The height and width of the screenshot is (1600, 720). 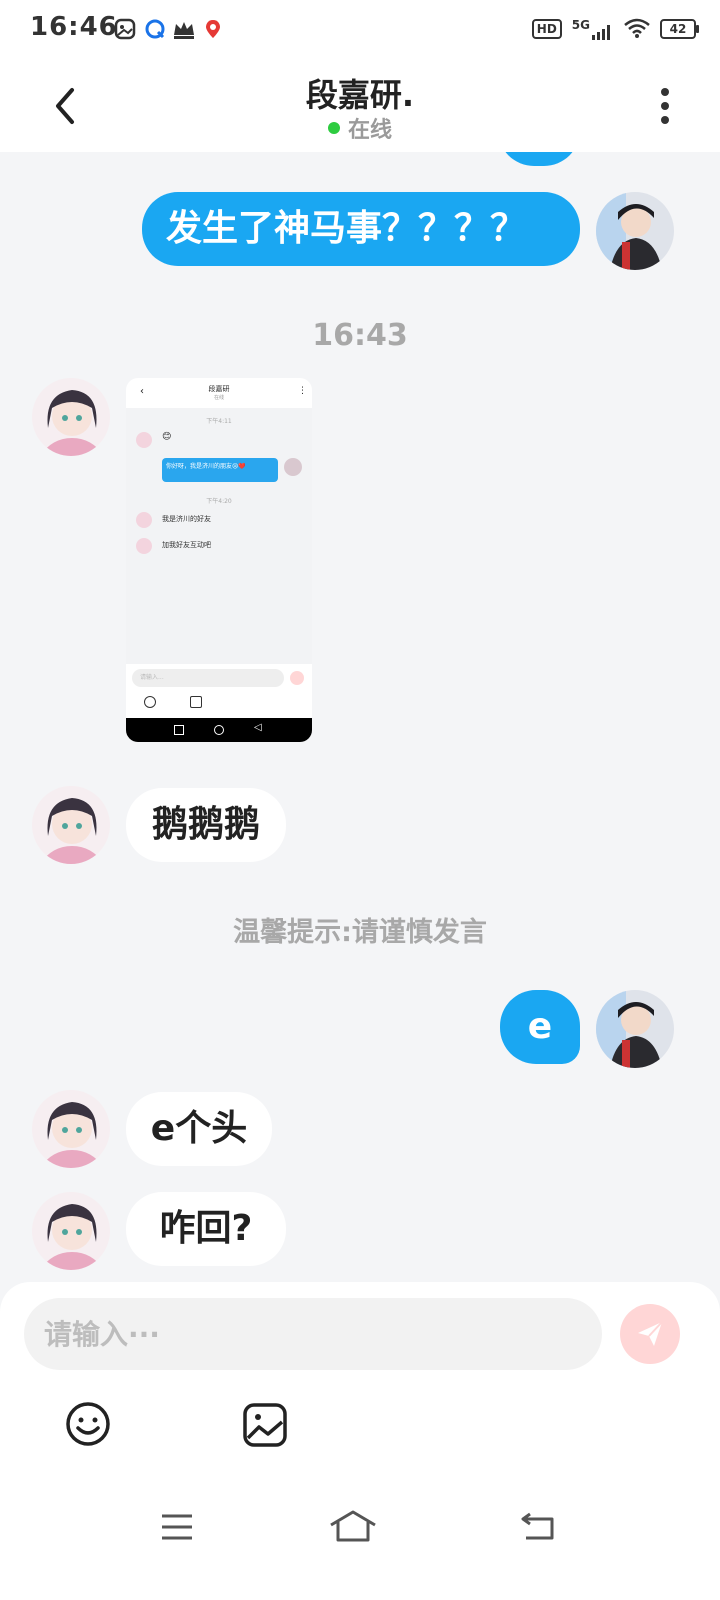 What do you see at coordinates (183, 29) in the screenshot?
I see `crown-icon` at bounding box center [183, 29].